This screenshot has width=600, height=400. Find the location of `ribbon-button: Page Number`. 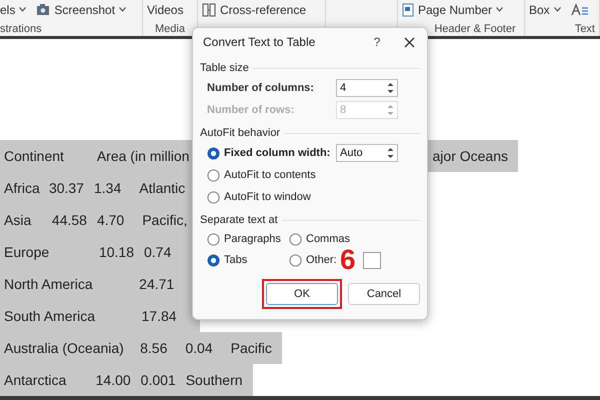

ribbon-button: Page Number is located at coordinates (453, 9).